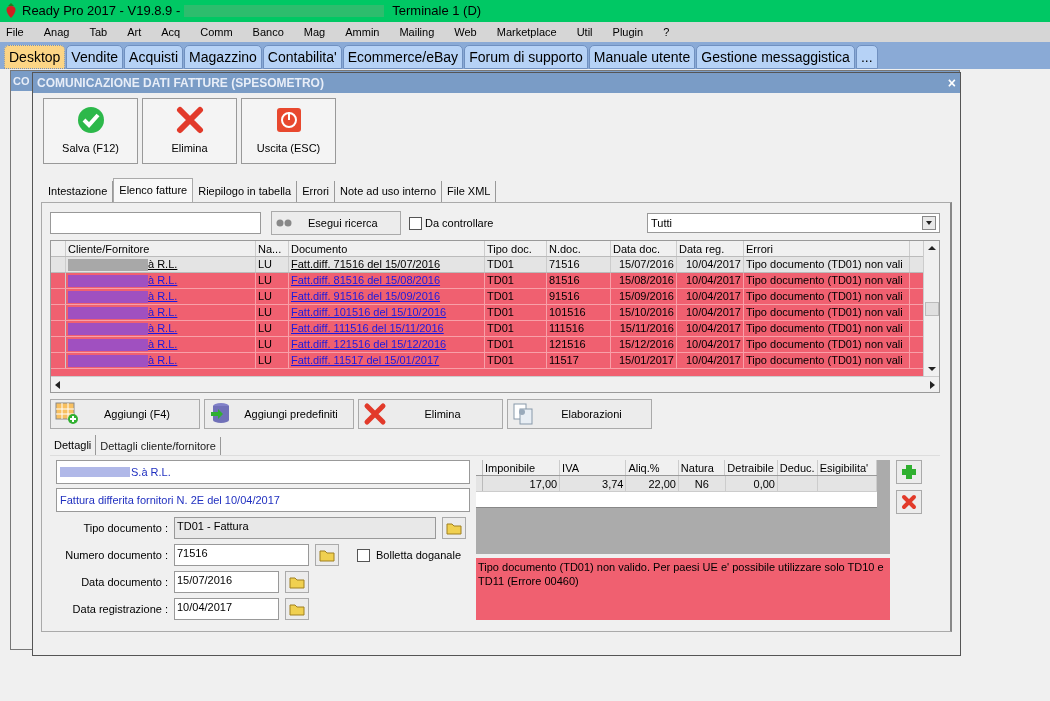 This screenshot has width=1050, height=701. Describe the element at coordinates (362, 32) in the screenshot. I see `menu-item: Ammin` at that location.